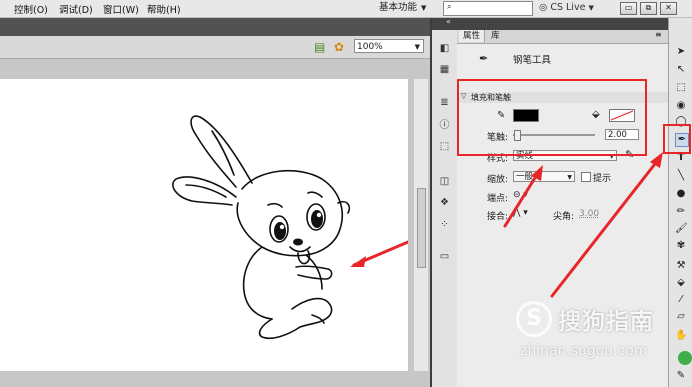  Describe the element at coordinates (606, 322) in the screenshot. I see `watermark-text: 搜狗指南` at that location.